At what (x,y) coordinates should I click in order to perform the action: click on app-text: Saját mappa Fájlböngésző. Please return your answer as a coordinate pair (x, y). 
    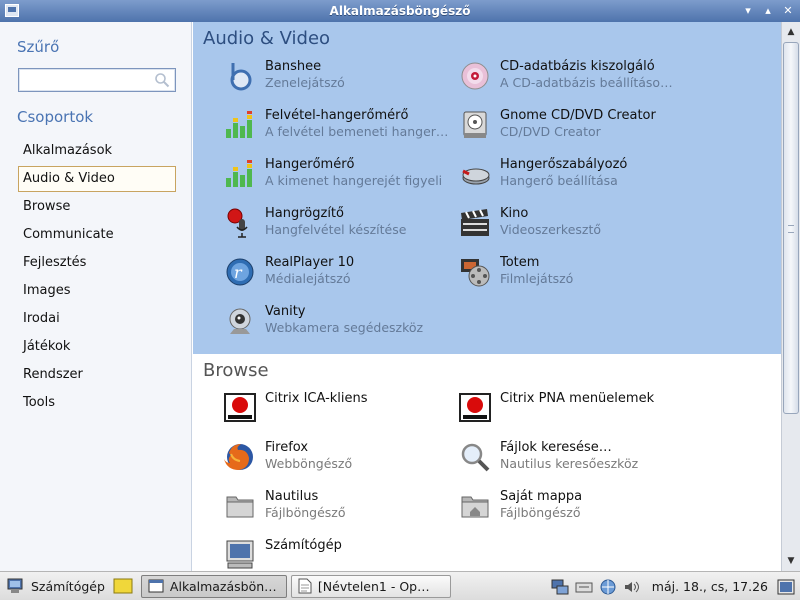
    Looking at the image, I should click on (595, 504).